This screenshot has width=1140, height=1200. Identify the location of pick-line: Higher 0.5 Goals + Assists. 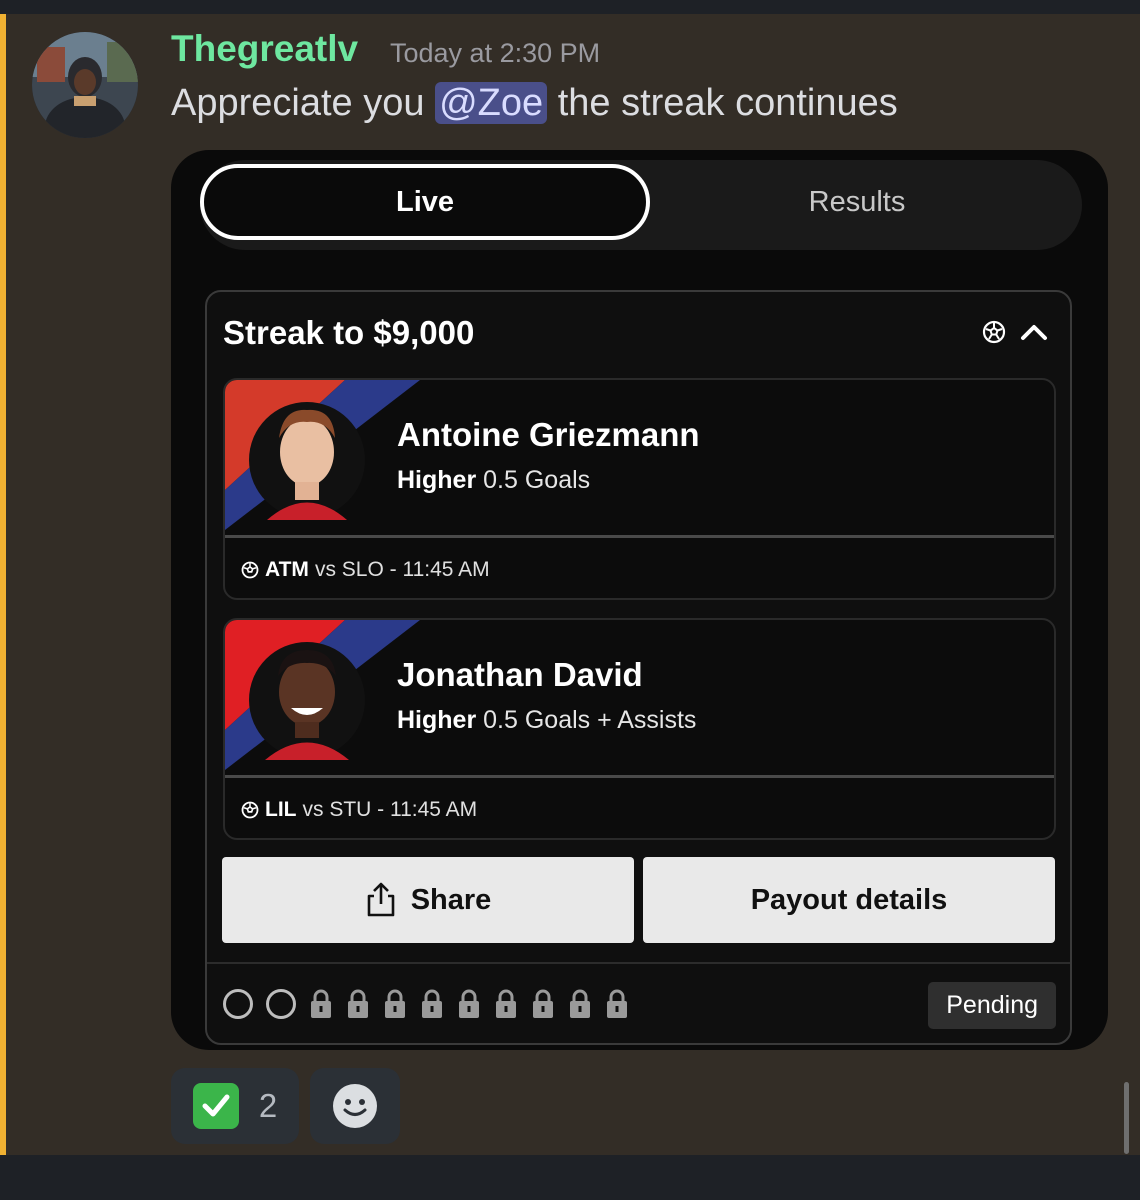
(546, 720).